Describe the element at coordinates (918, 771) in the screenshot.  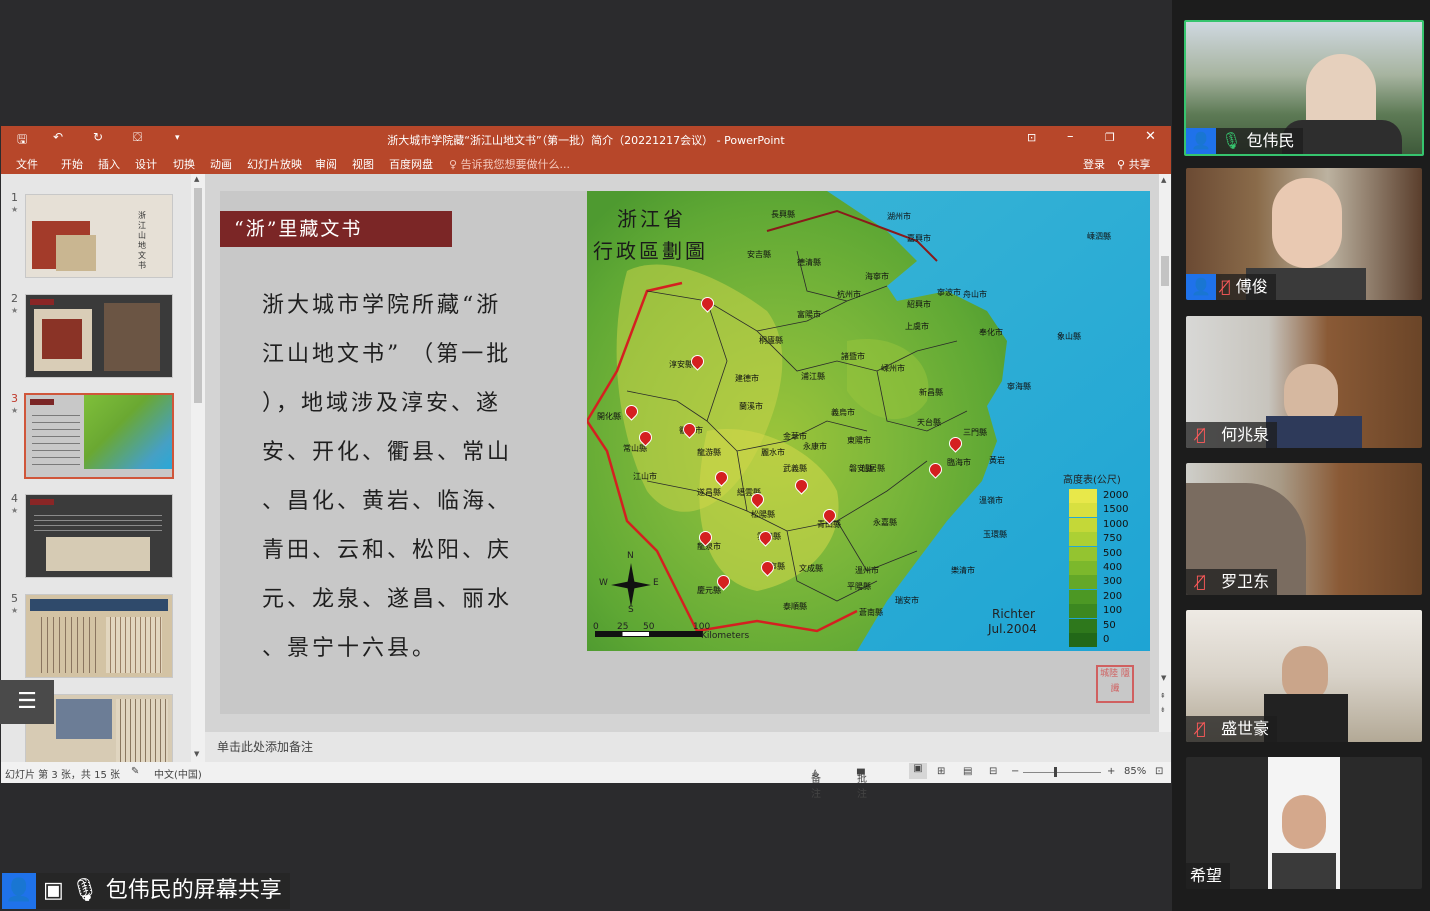
I see `normal-view-icon: ▣` at that location.